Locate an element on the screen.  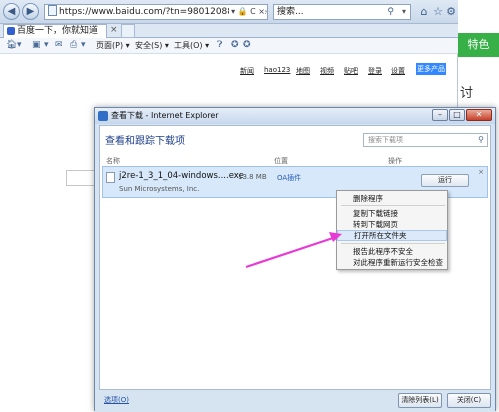
extension-icon: ✪ is located at coordinates (247, 45).